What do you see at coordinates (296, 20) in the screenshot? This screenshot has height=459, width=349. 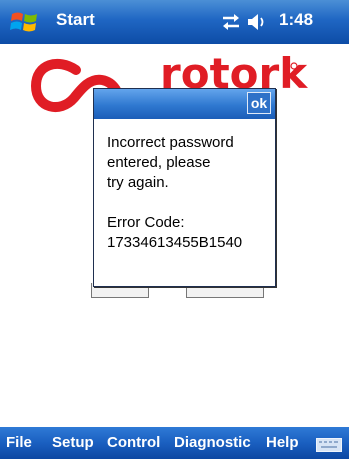 I see `clock: 1:48` at bounding box center [296, 20].